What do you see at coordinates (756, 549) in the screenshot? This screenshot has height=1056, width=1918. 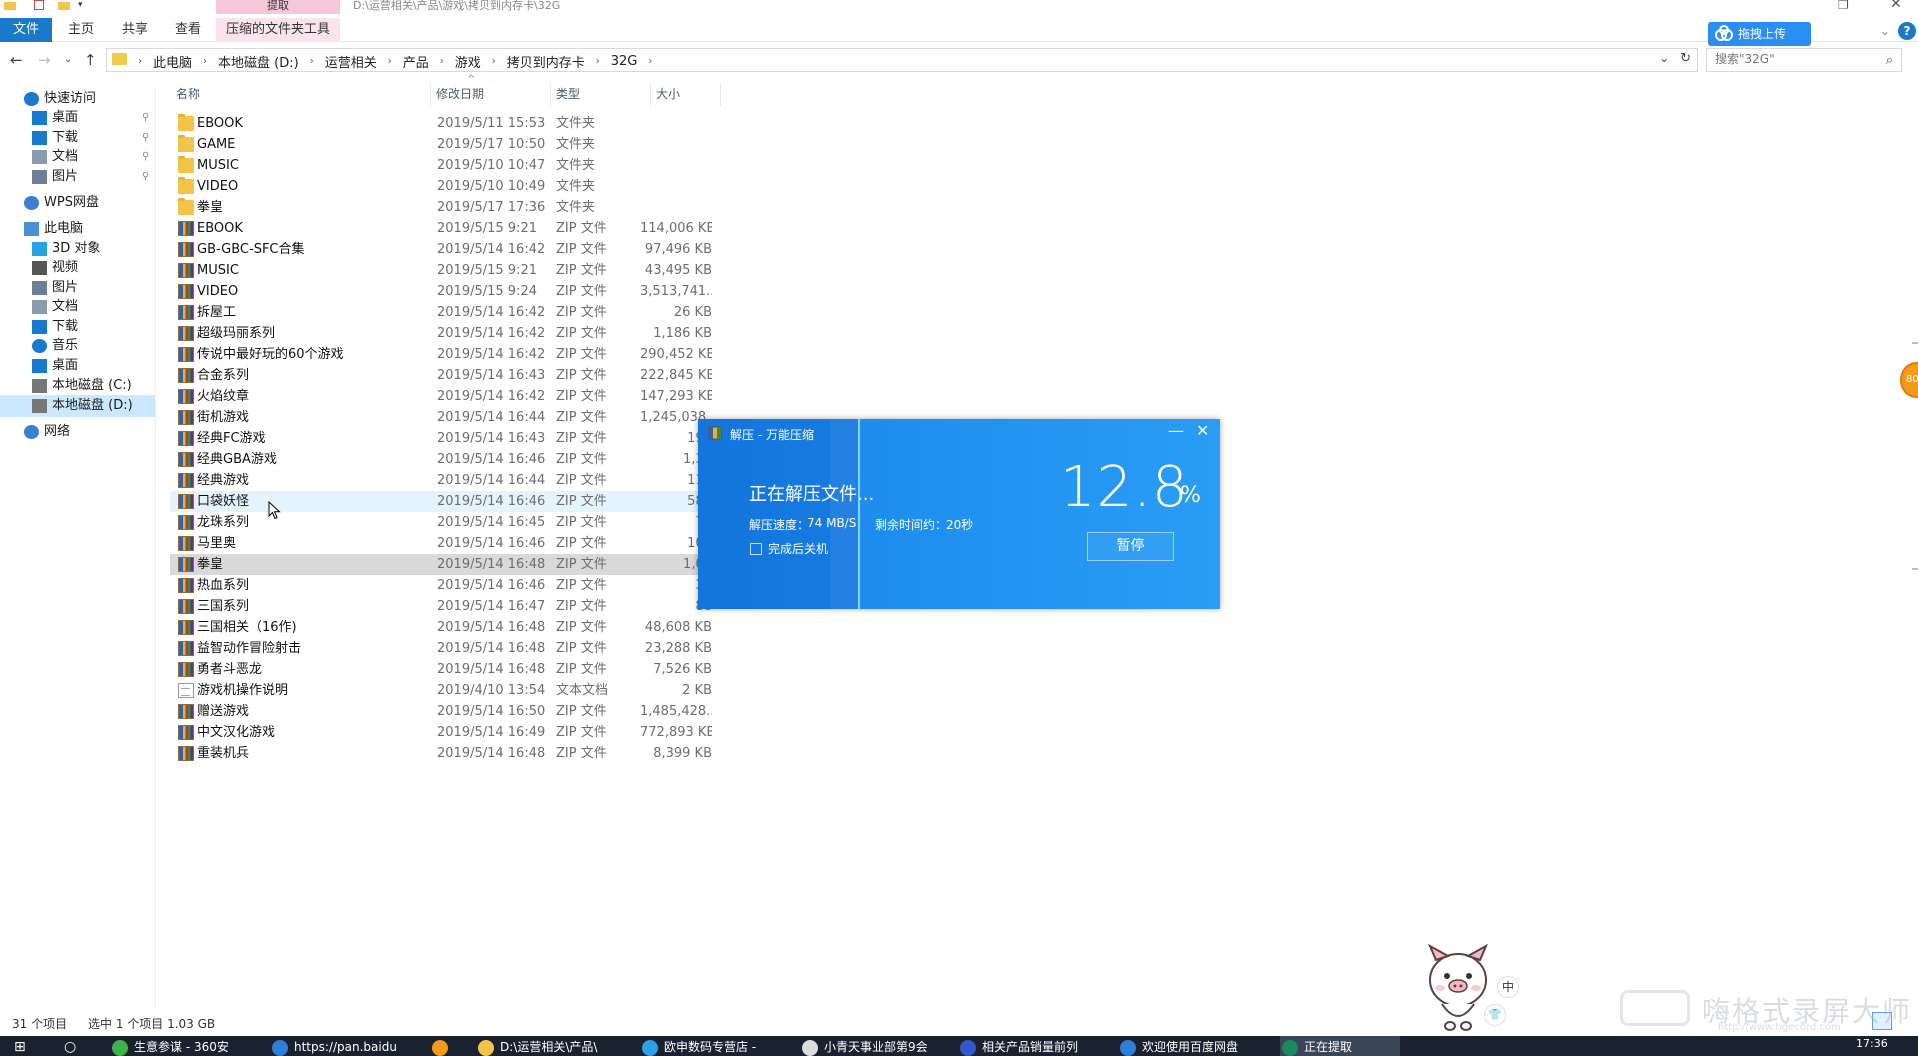 I see `shutdown-checkbox` at bounding box center [756, 549].